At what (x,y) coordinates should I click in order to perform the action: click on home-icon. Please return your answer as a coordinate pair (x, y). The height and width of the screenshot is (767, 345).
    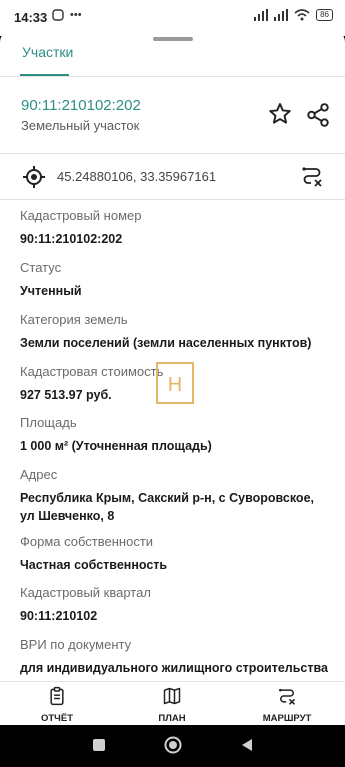
    Looking at the image, I should click on (173, 745).